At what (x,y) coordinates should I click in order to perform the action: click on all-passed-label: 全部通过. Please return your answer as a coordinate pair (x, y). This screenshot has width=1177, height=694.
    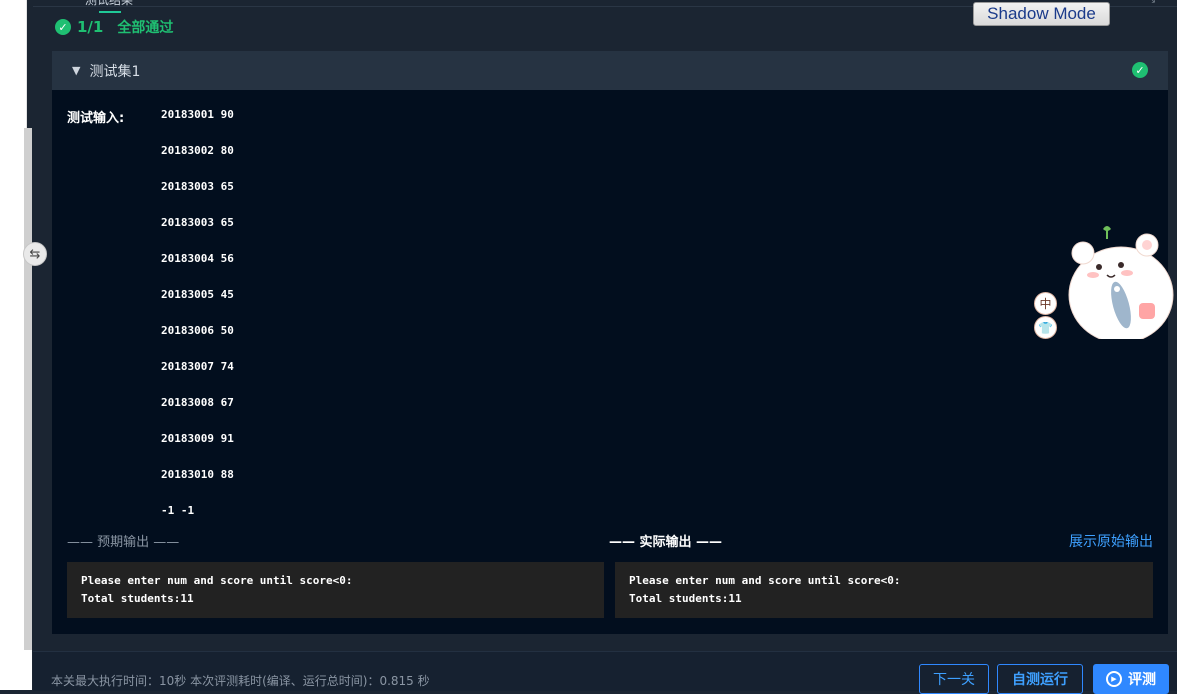
    Looking at the image, I should click on (145, 28).